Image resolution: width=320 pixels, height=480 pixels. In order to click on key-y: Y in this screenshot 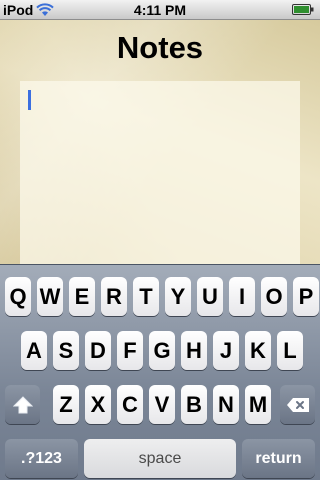, I will do `click(178, 296)`.